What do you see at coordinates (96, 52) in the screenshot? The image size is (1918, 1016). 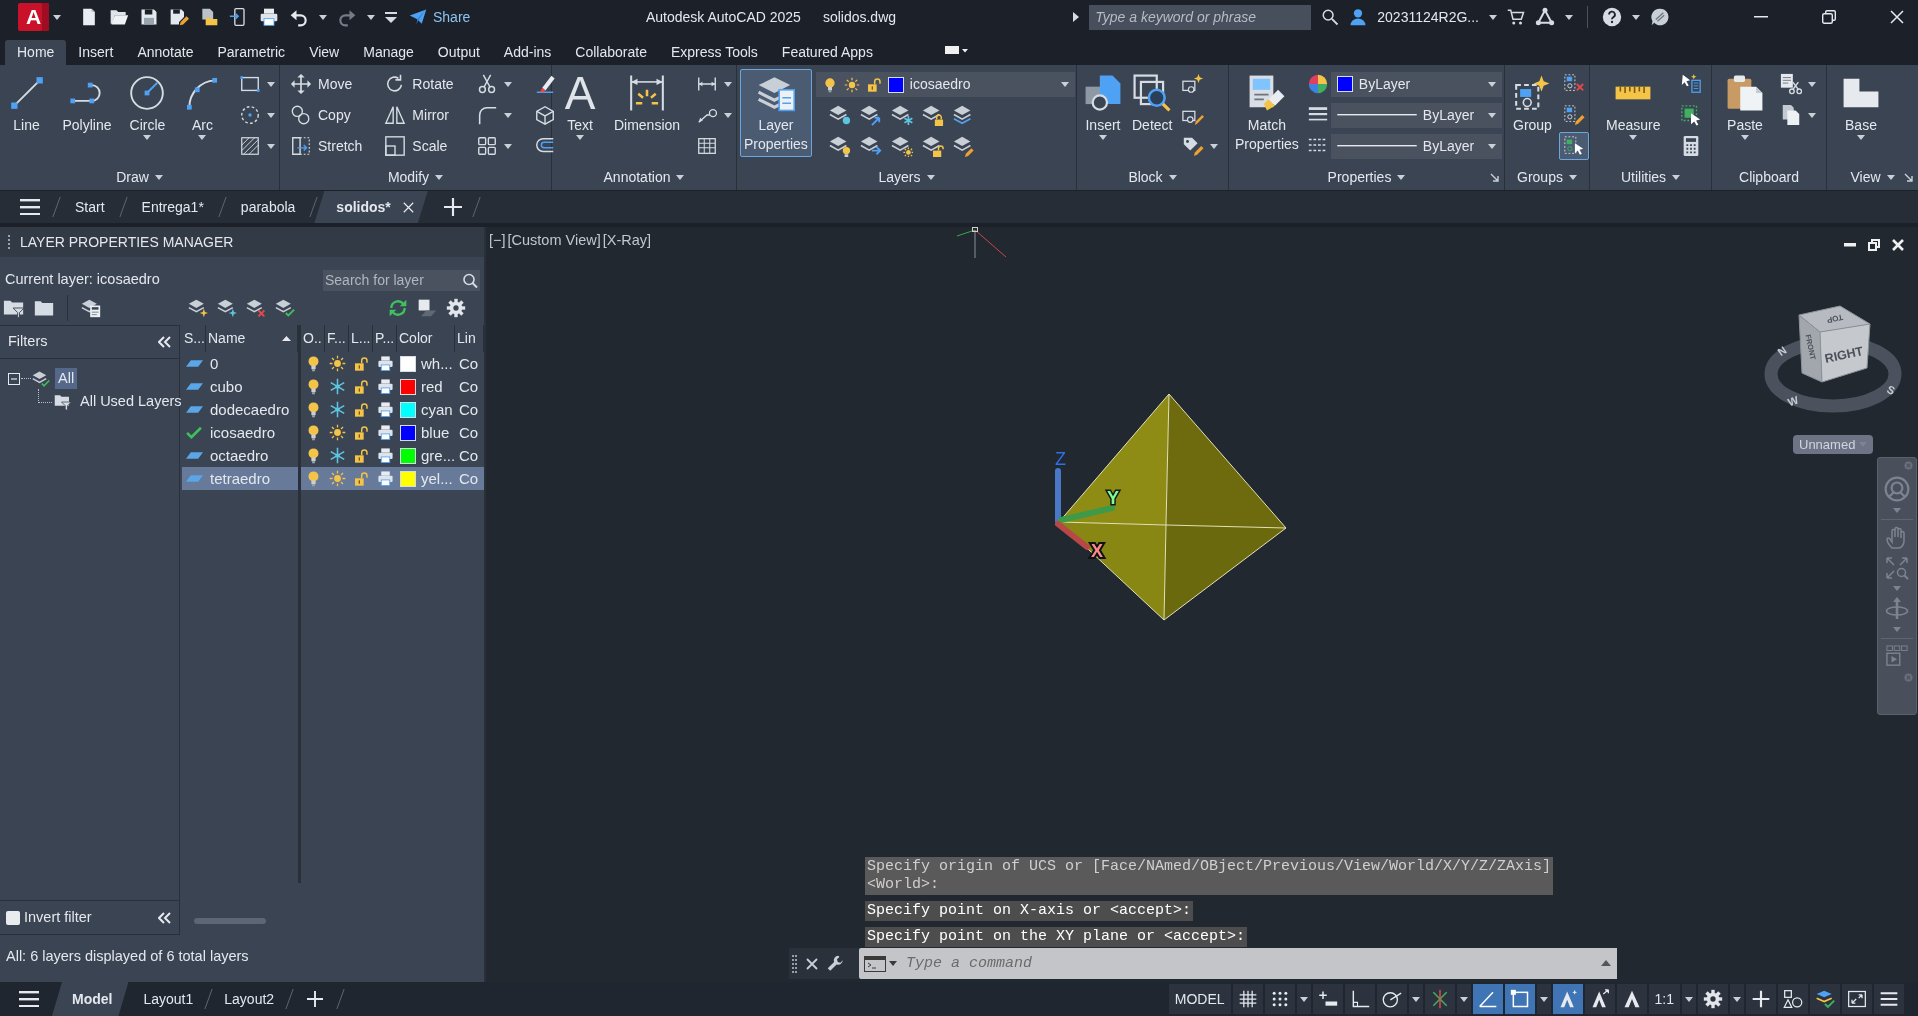 I see `ribbon-tab: Insert` at bounding box center [96, 52].